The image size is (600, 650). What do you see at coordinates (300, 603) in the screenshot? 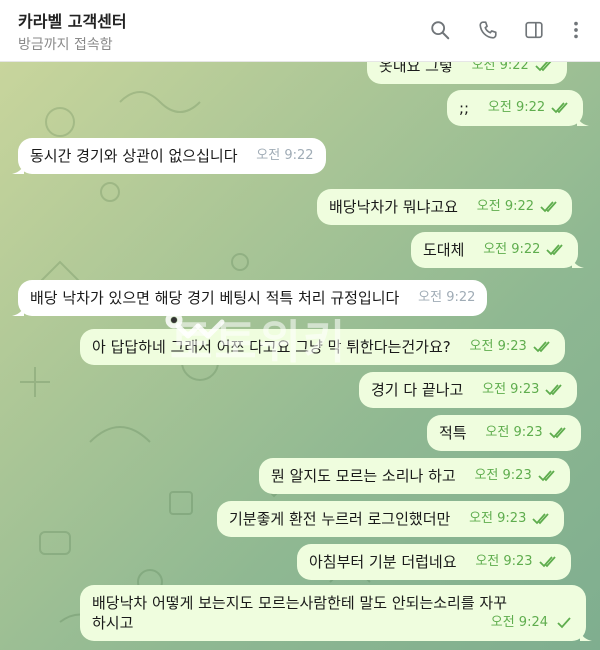
I see `message-text-line-1: 배당낙차 어떻게 보는지도 모르는사람한테 말도 안되는소리를 자꾸` at bounding box center [300, 603].